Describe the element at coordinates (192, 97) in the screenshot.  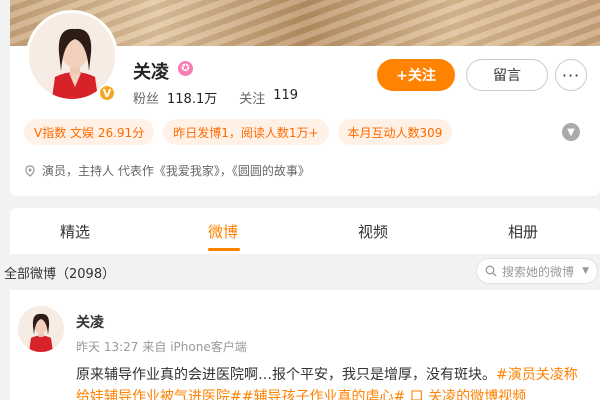
I see `followers-count: 118.1万` at that location.